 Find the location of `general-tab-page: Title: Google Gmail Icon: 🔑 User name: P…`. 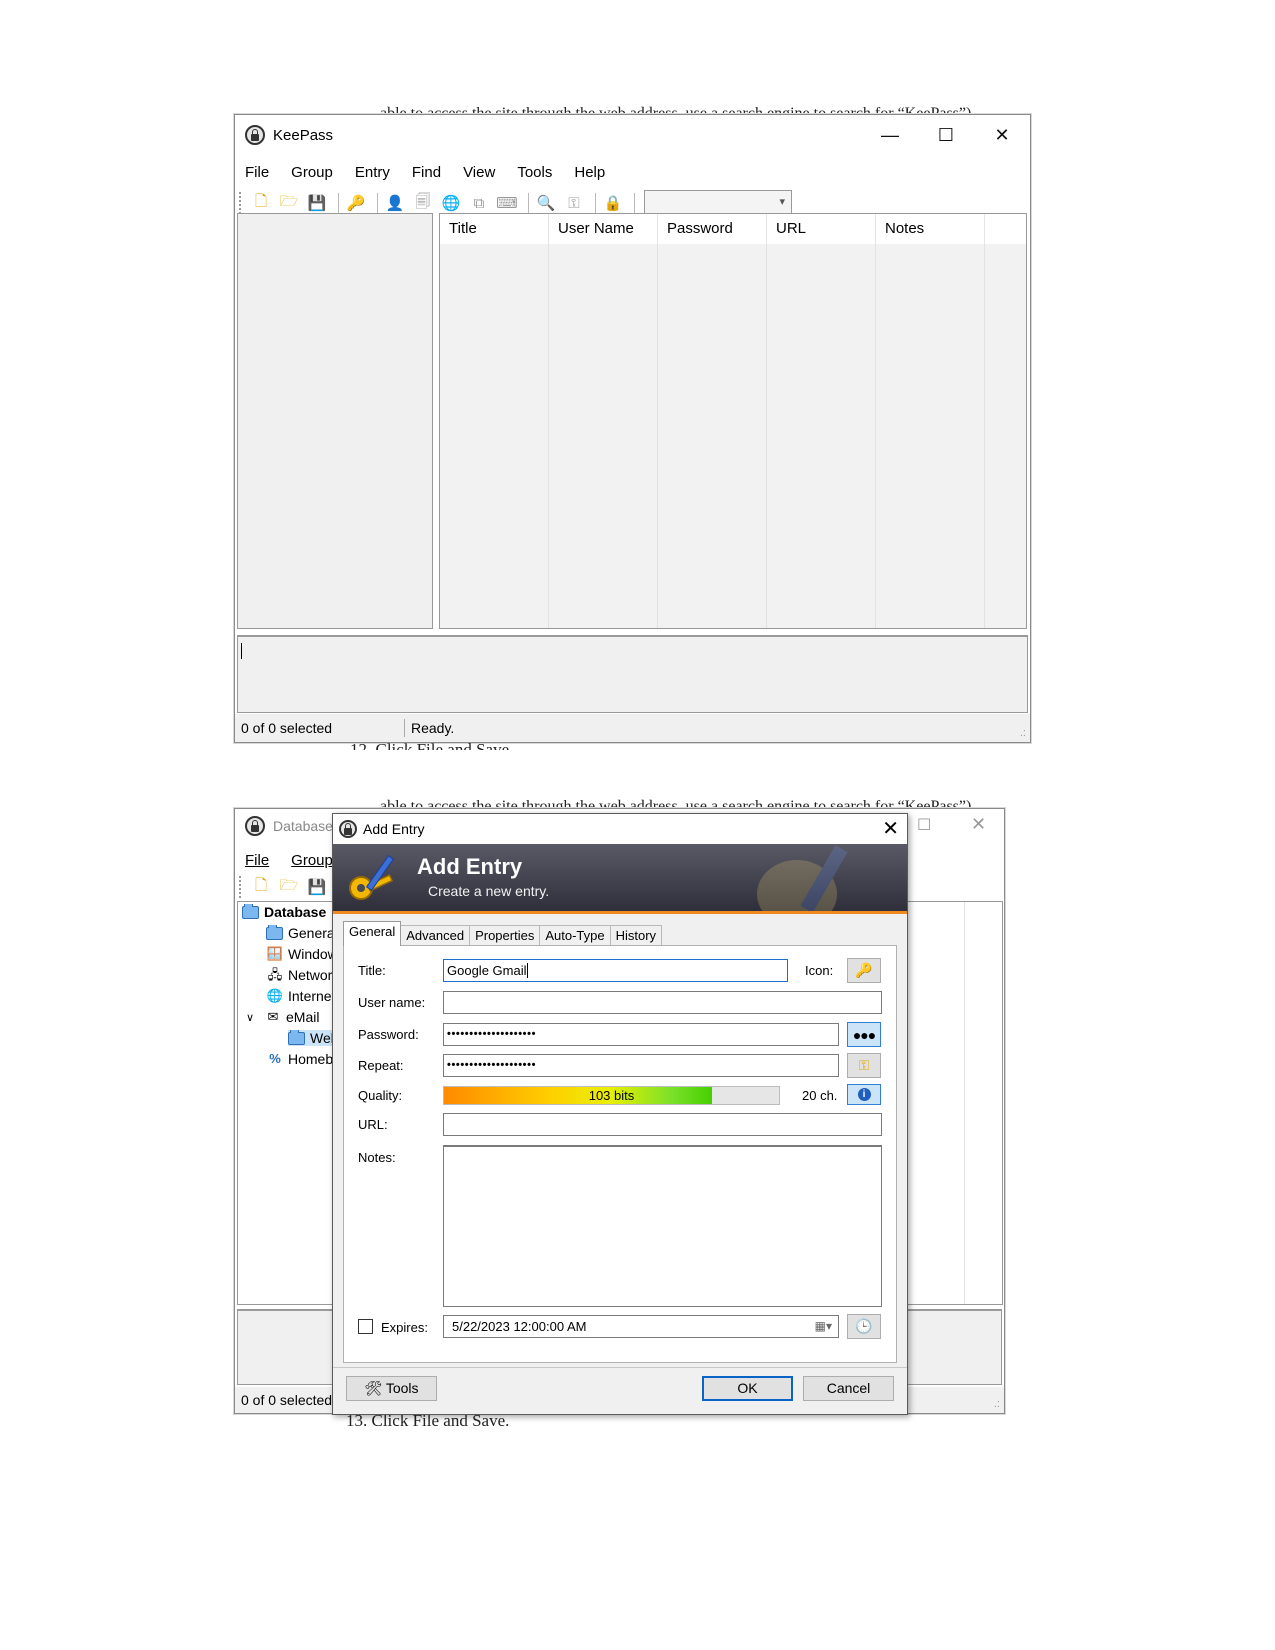

general-tab-page: Title: Google Gmail Icon: 🔑 User name: P… is located at coordinates (620, 1154).